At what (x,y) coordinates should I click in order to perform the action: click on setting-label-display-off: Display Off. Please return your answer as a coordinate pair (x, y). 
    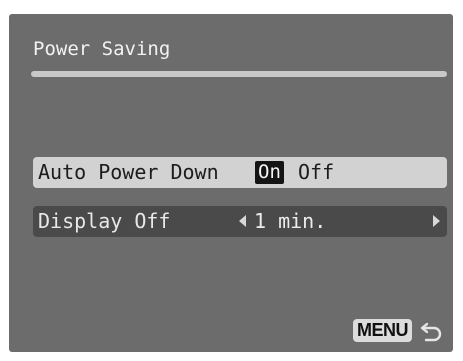
    Looking at the image, I should click on (104, 221).